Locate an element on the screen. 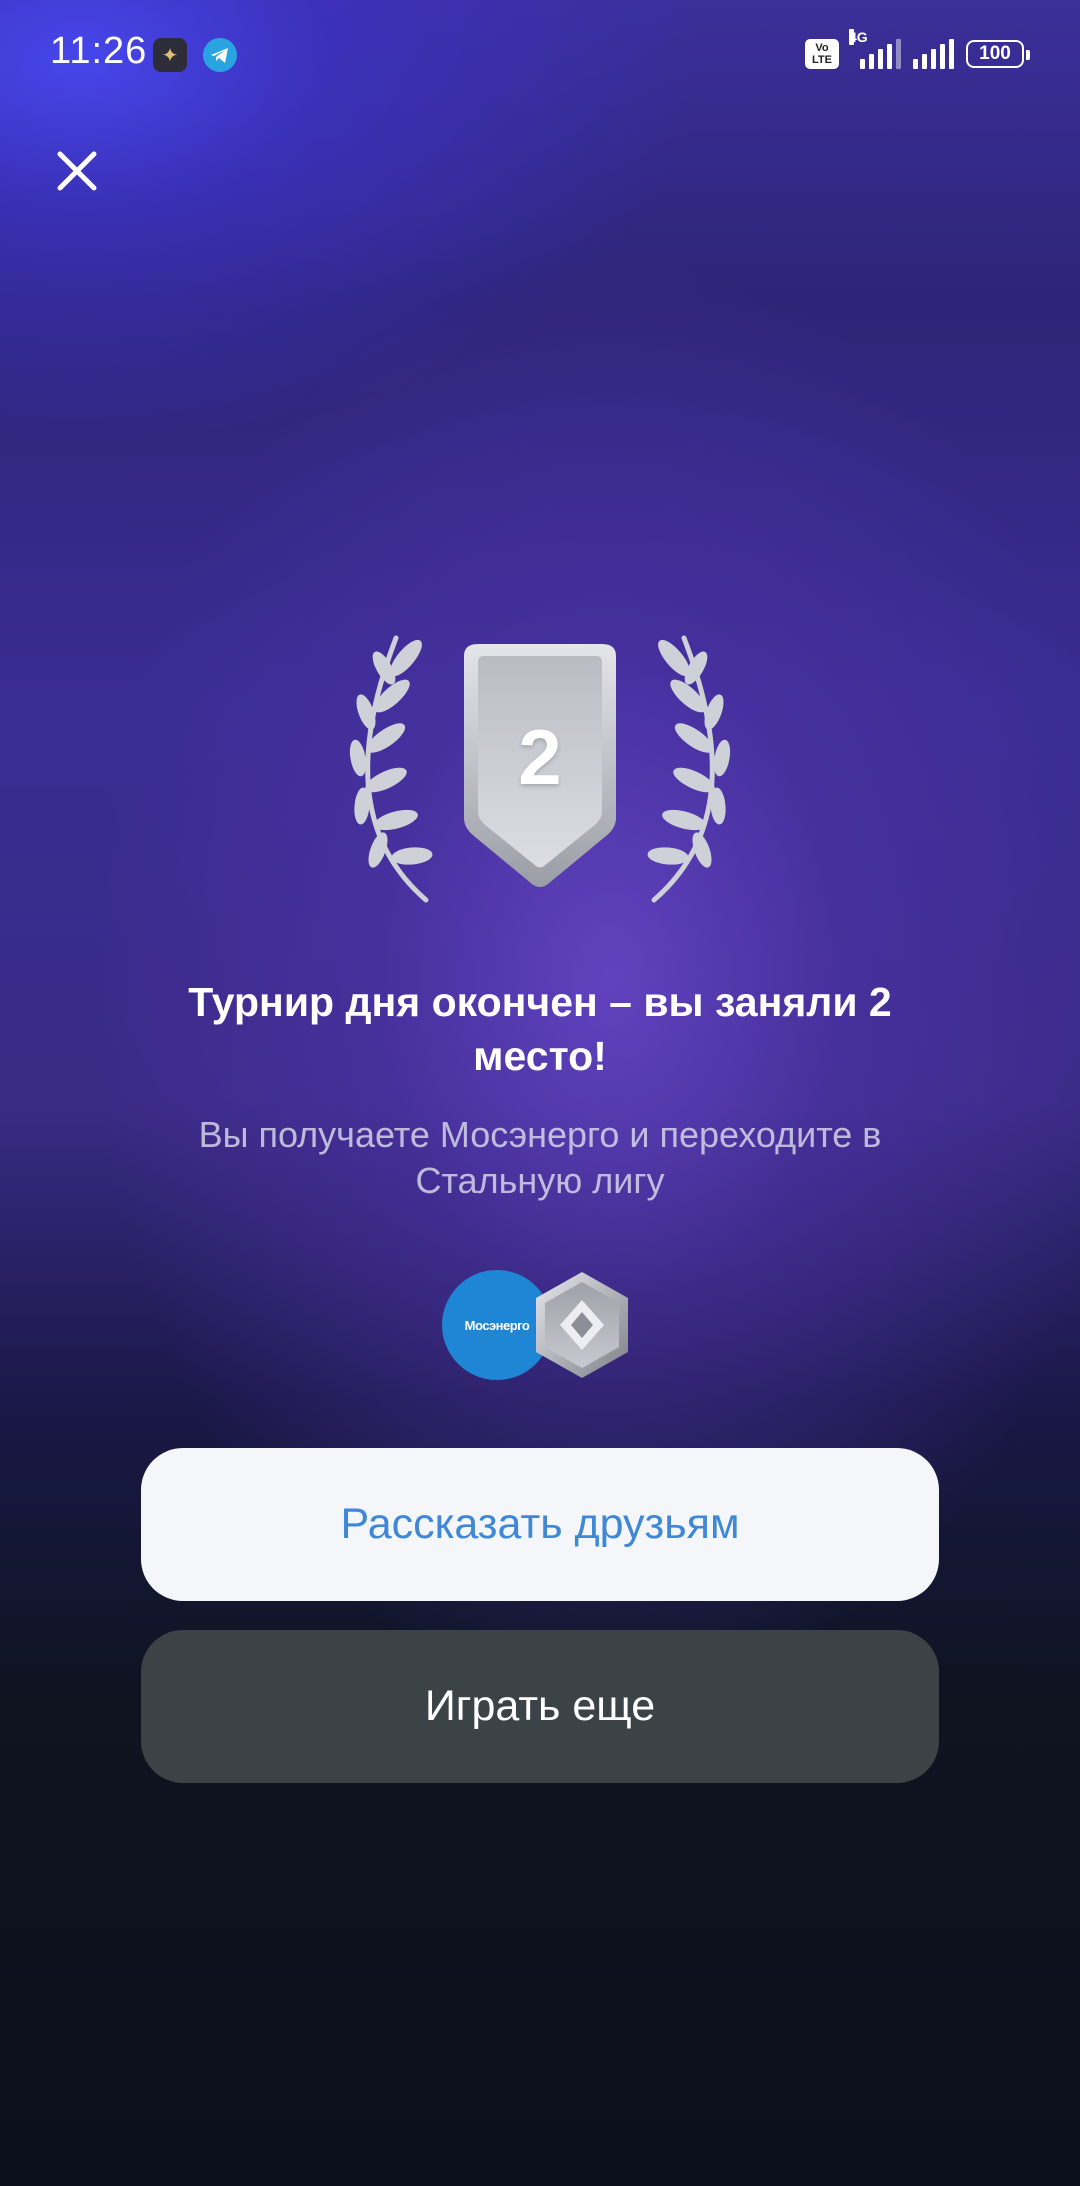  status-time: 11:26 is located at coordinates (99, 51).